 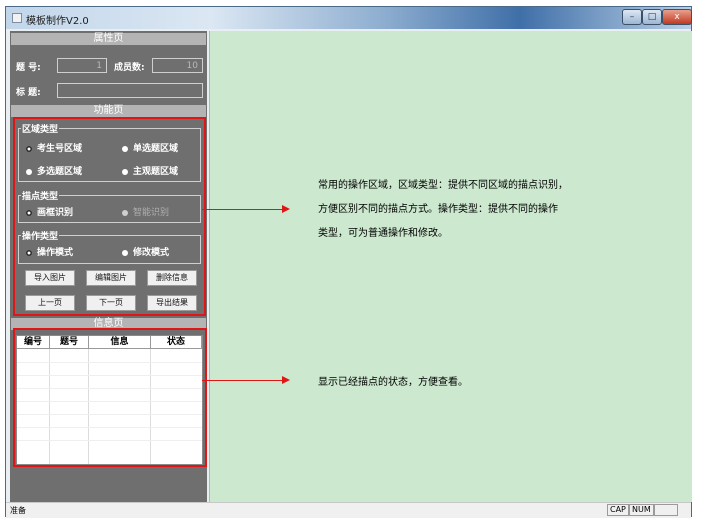 What do you see at coordinates (443, 185) in the screenshot?
I see `functions-annotation-line-1: 常用的操作区域，区域类型：提供不同区域的描点识别，` at bounding box center [443, 185].